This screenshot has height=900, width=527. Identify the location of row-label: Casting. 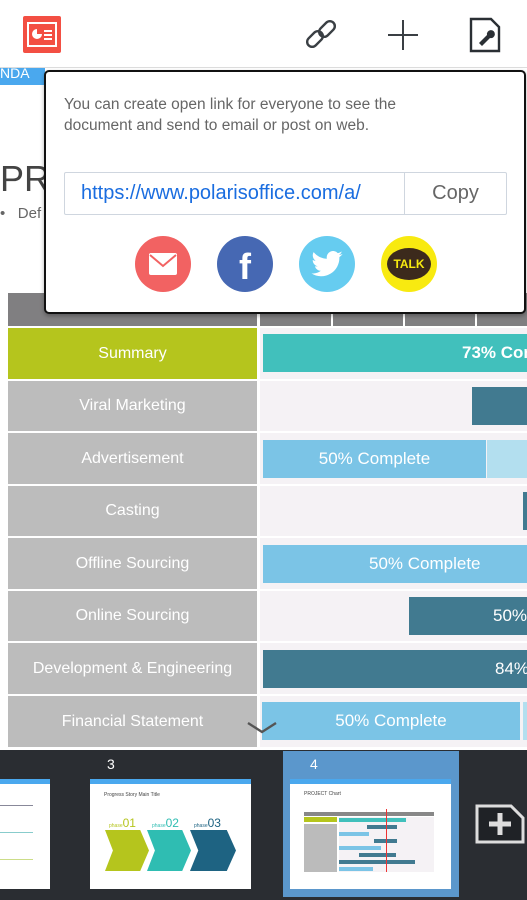
(132, 511).